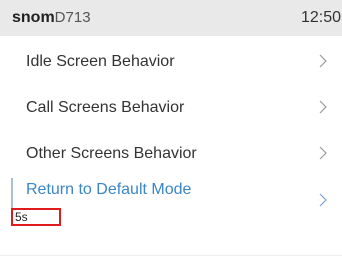 The width and height of the screenshot is (342, 259). I want to click on status-bar: snomD713 12:50, so click(171, 18).